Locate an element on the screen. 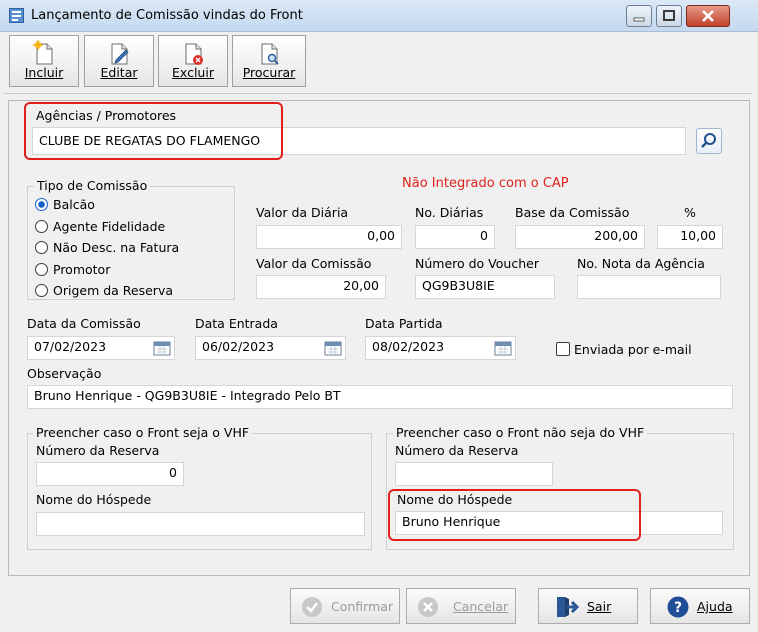  data-partida-label: Data Partida is located at coordinates (404, 323).